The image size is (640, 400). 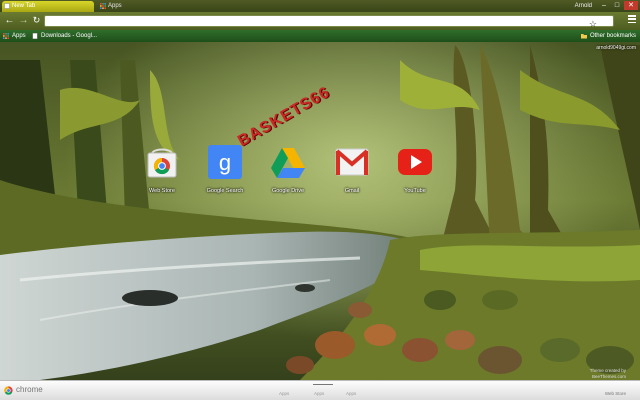 I want to click on svg-text: g, so click(x=225, y=162).